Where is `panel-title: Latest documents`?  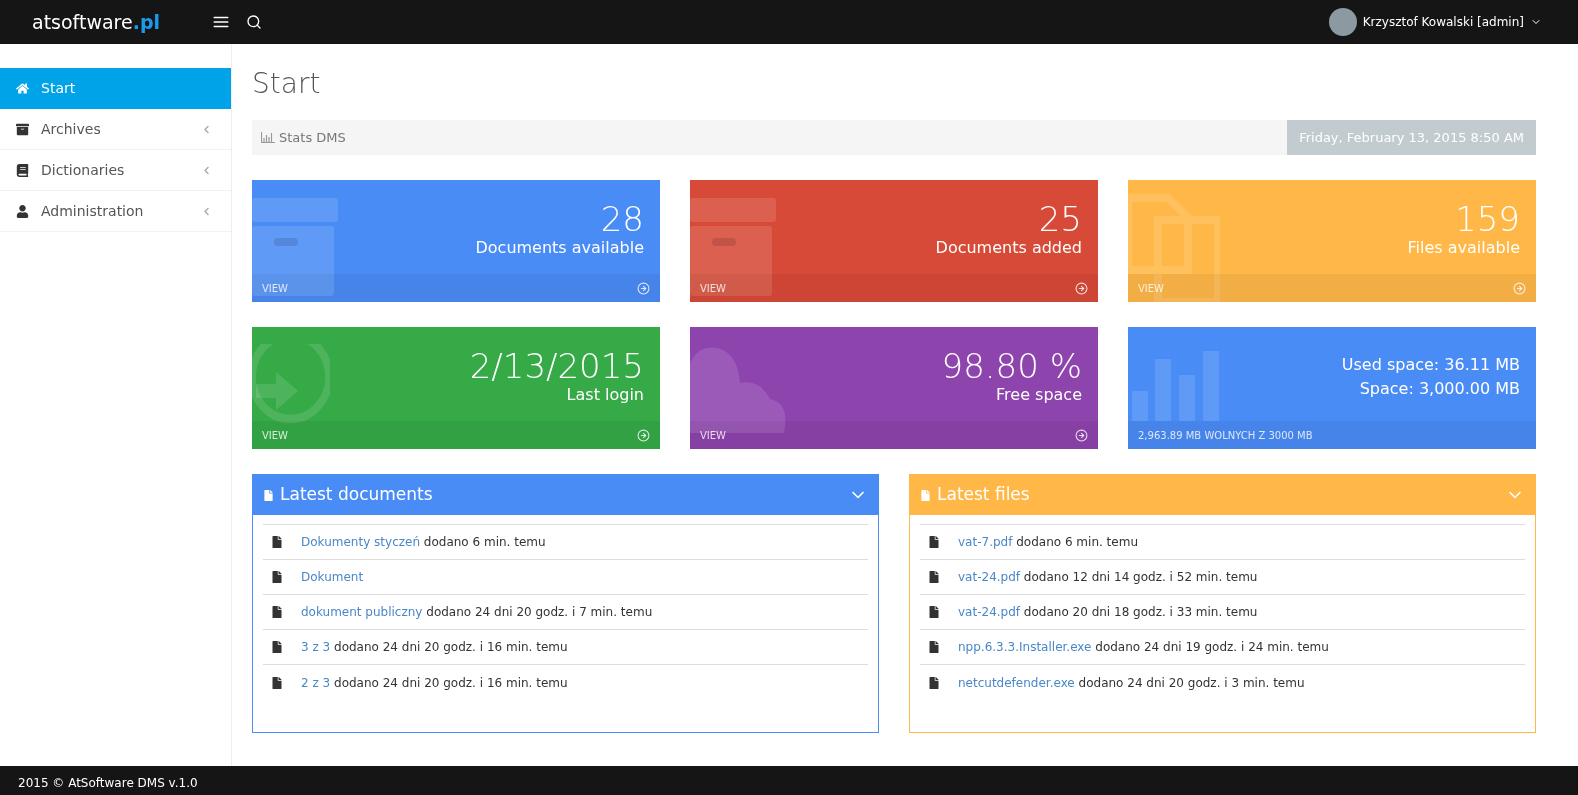
panel-title: Latest documents is located at coordinates (357, 495).